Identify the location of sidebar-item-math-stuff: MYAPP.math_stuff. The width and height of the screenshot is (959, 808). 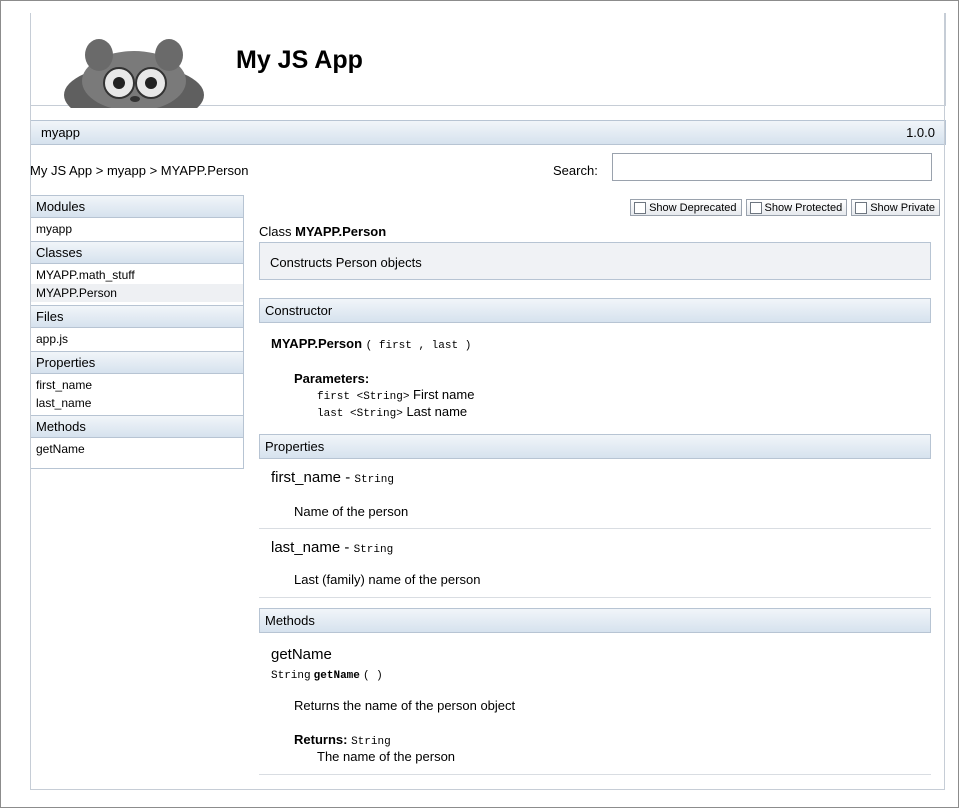
(137, 275).